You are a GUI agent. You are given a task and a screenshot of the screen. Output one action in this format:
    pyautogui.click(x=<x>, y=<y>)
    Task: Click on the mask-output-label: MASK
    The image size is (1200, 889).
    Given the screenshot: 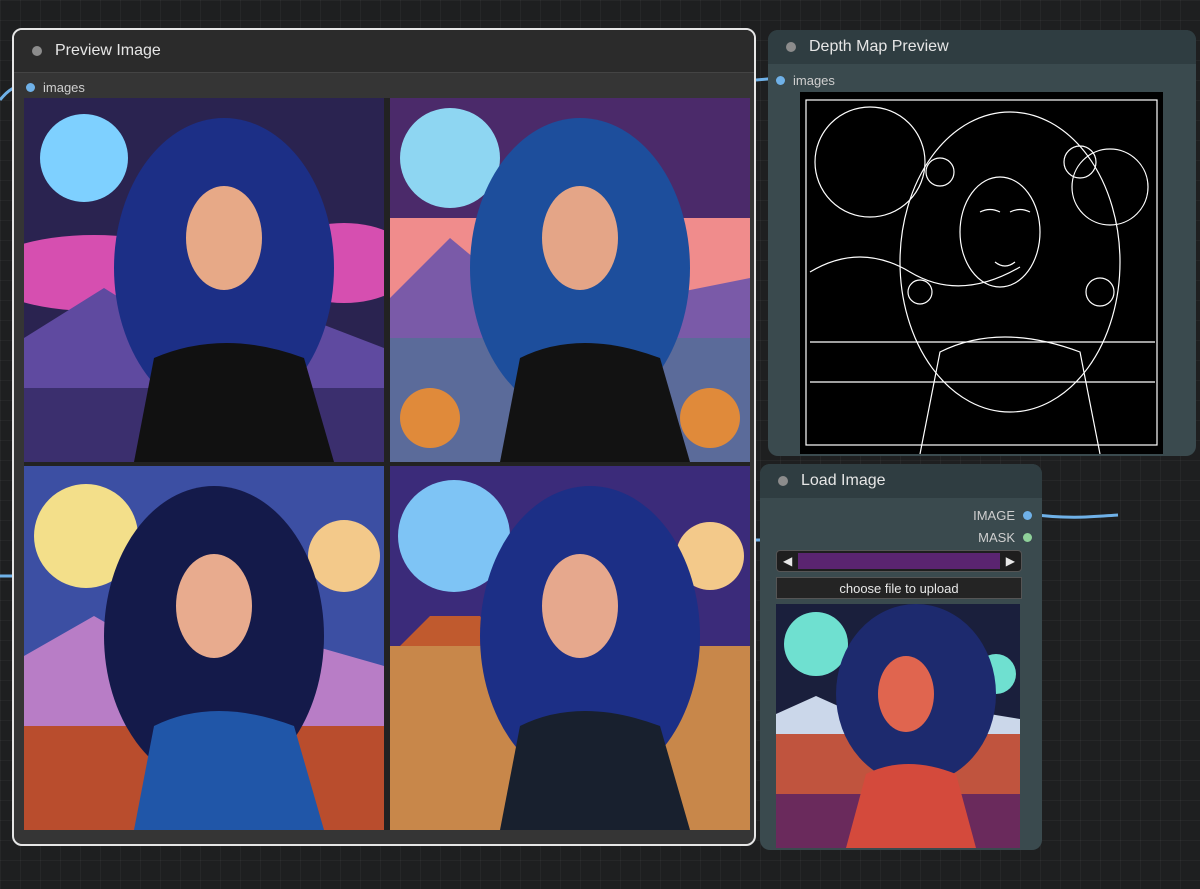 What is the action you would take?
    pyautogui.click(x=996, y=537)
    